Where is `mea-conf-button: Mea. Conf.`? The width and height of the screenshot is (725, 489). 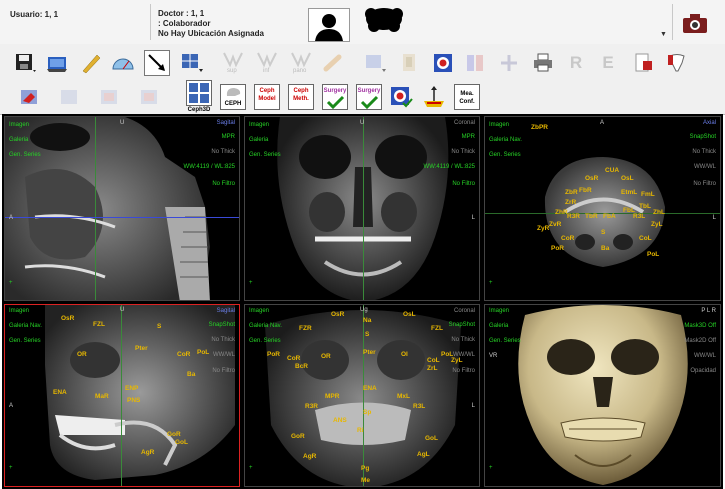
mea-conf-button: Mea. Conf. is located at coordinates (467, 97).